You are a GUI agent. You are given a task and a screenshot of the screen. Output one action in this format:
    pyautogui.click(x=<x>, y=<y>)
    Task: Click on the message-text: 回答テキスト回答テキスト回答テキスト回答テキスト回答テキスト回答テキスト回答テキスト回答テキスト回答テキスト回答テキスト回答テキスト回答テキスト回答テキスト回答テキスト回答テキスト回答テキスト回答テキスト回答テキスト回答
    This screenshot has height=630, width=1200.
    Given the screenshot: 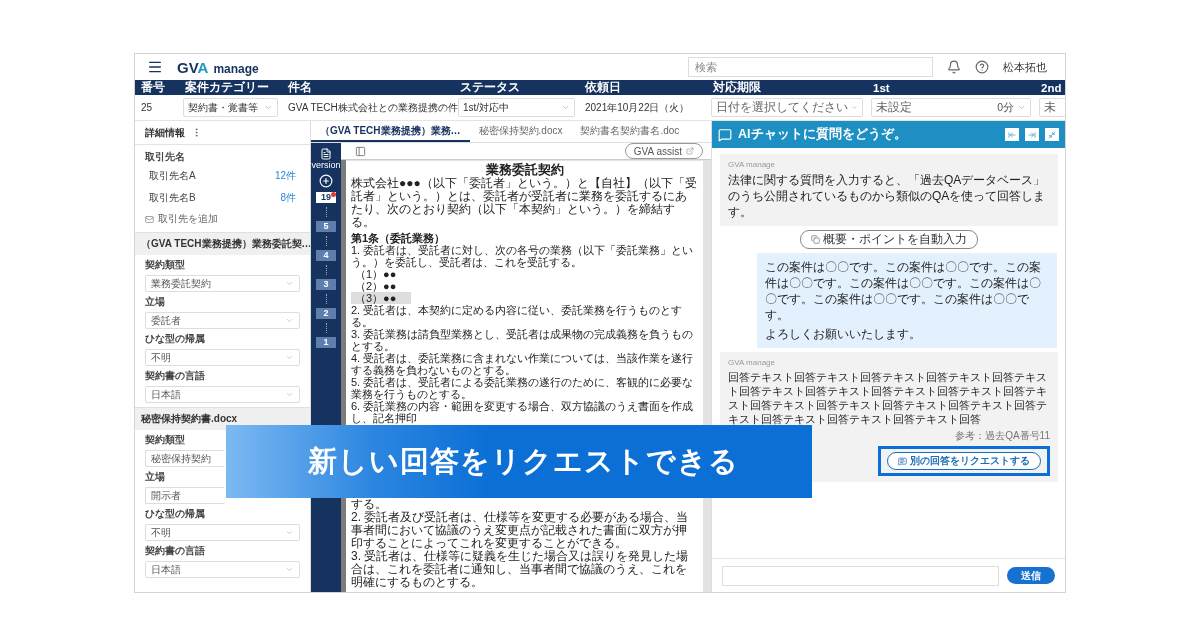 What is the action you would take?
    pyautogui.click(x=888, y=398)
    